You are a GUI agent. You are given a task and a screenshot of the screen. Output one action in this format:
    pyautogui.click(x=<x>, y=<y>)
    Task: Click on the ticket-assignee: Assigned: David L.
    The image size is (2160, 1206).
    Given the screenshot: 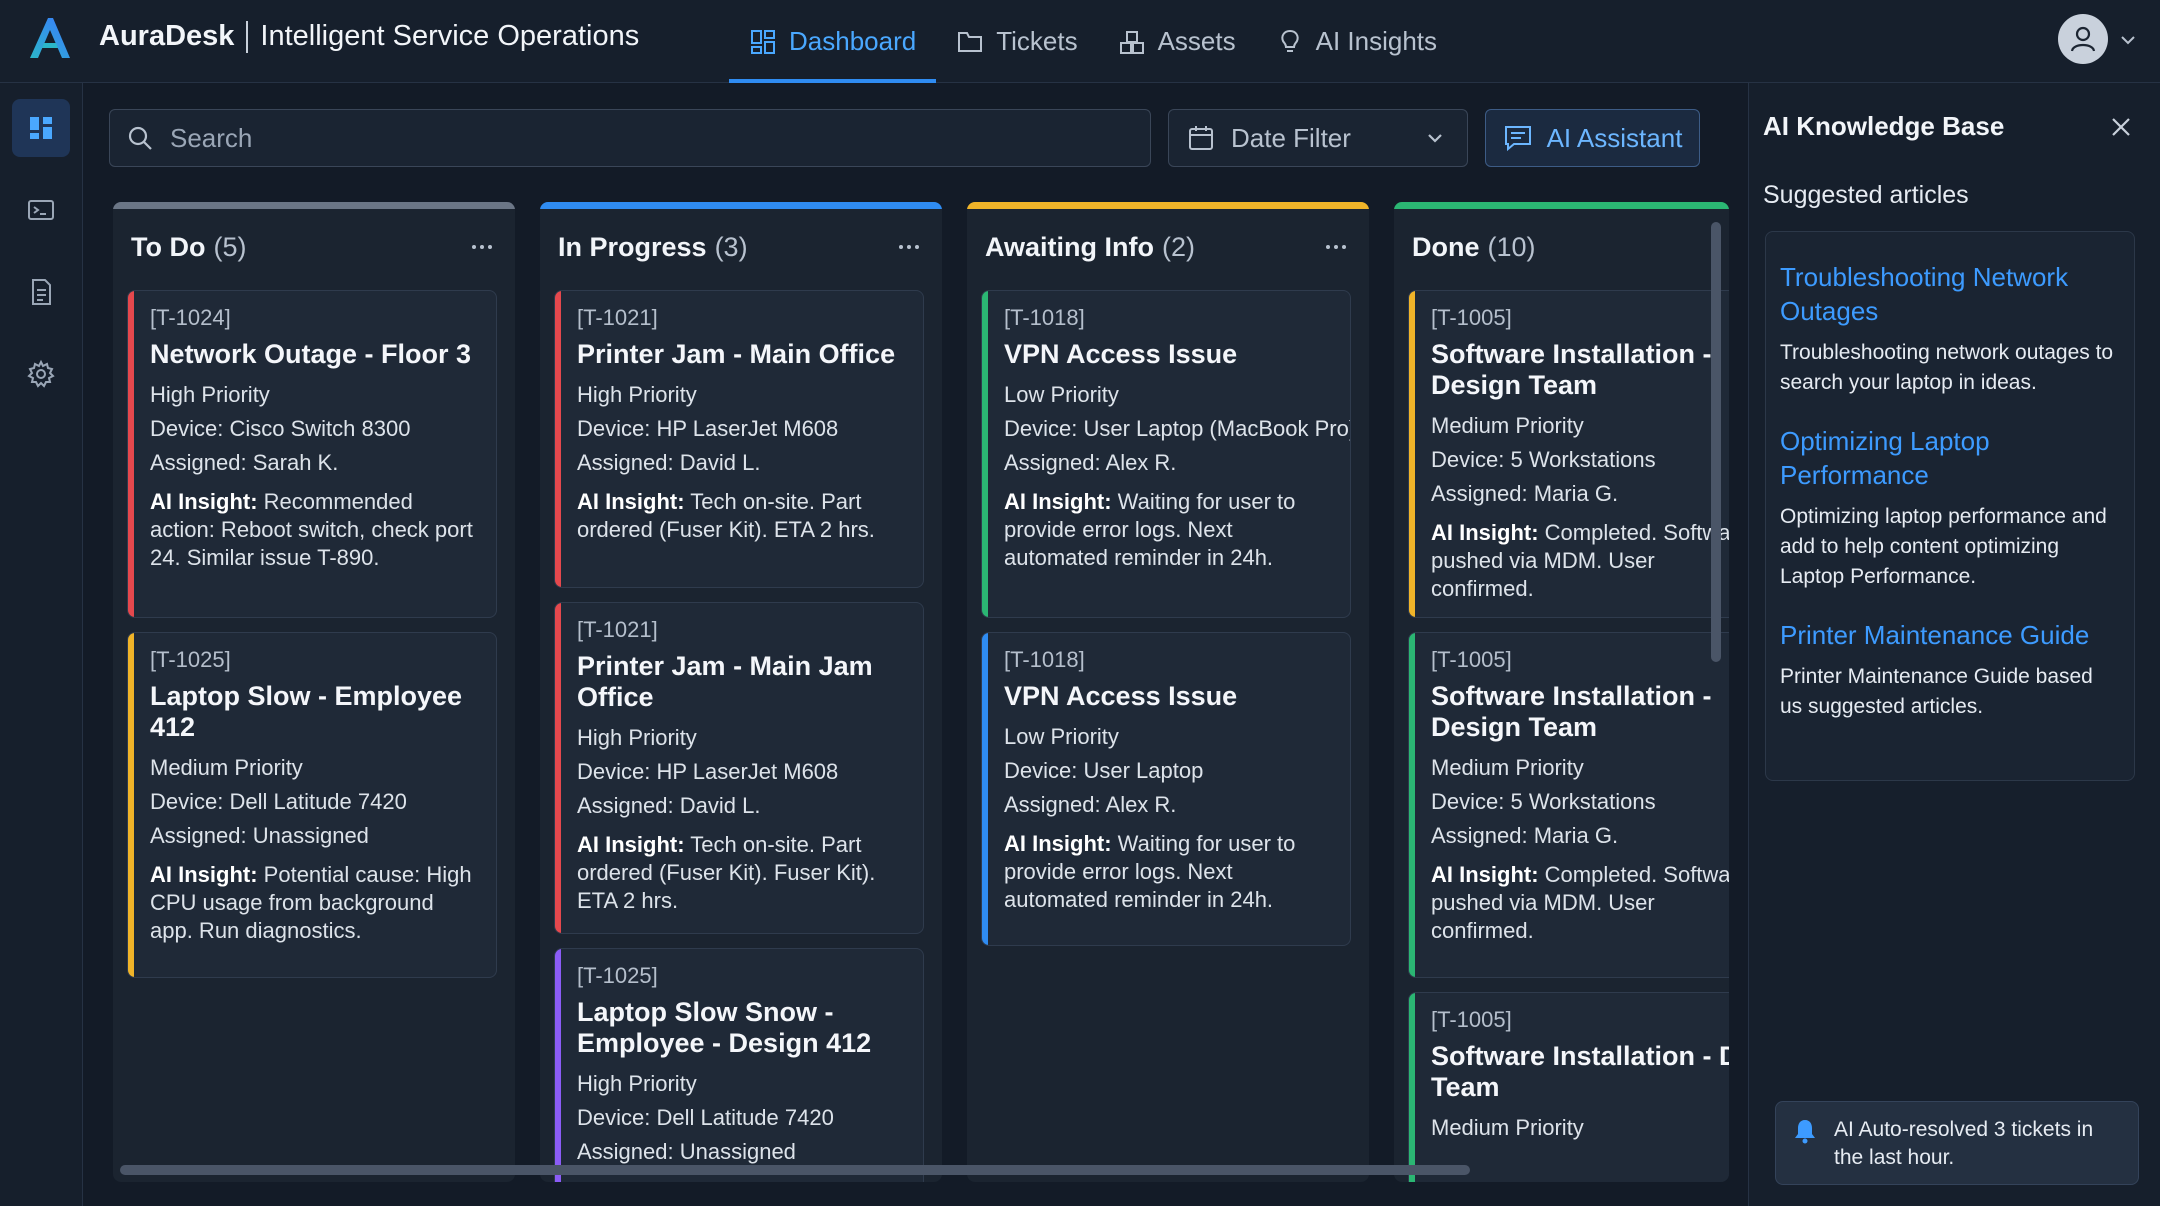 What is the action you would take?
    pyautogui.click(x=669, y=805)
    